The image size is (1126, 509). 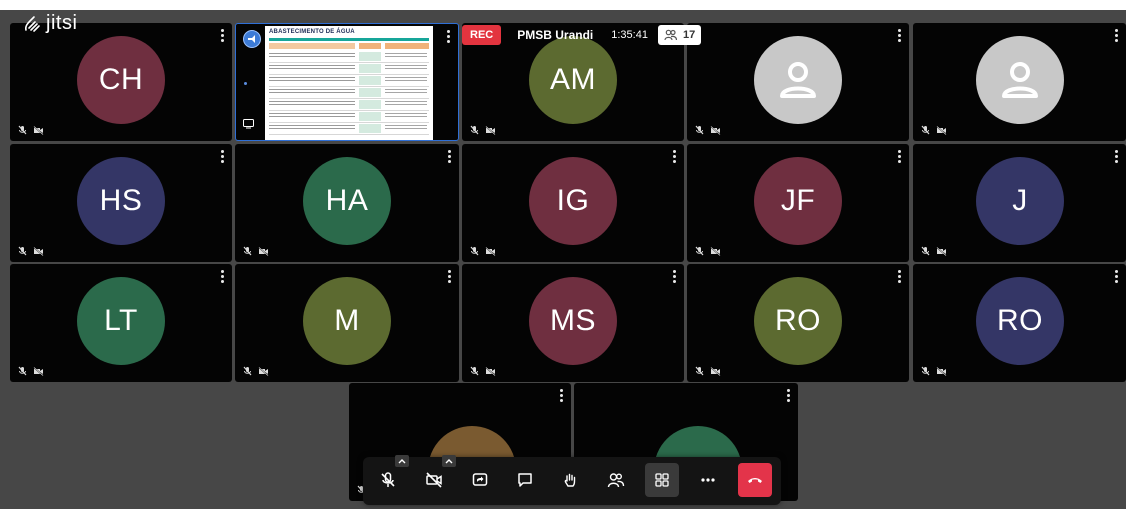 What do you see at coordinates (708, 480) in the screenshot?
I see `more-options-button` at bounding box center [708, 480].